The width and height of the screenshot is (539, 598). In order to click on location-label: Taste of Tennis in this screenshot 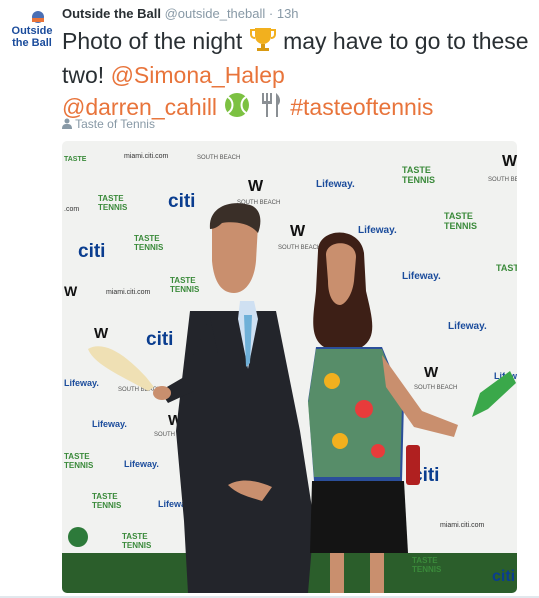, I will do `click(115, 124)`.